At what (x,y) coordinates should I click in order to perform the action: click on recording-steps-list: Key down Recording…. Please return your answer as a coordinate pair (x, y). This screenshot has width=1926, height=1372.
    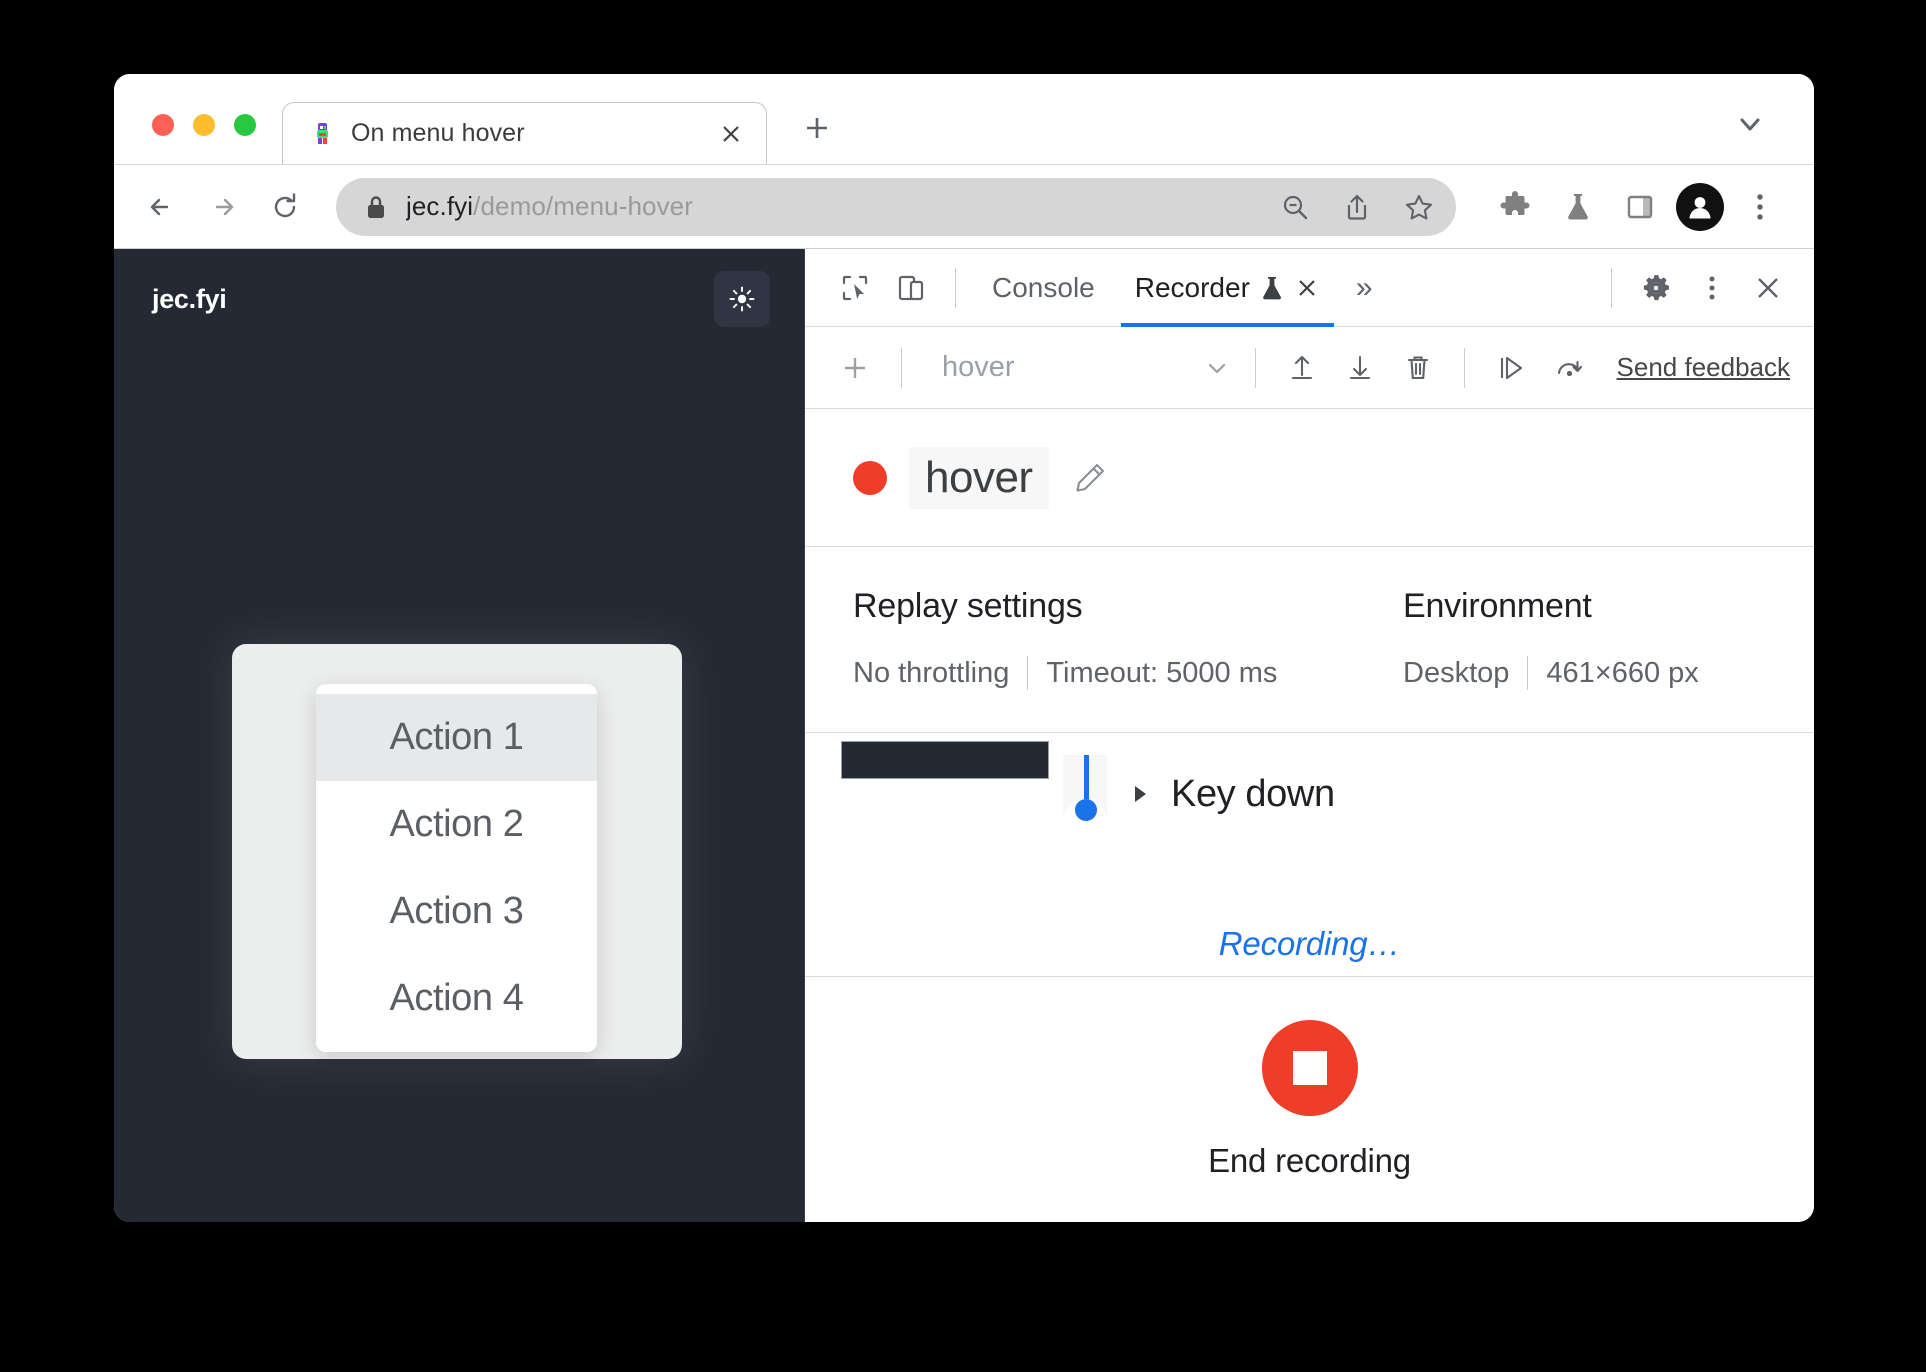
    Looking at the image, I should click on (1309, 854).